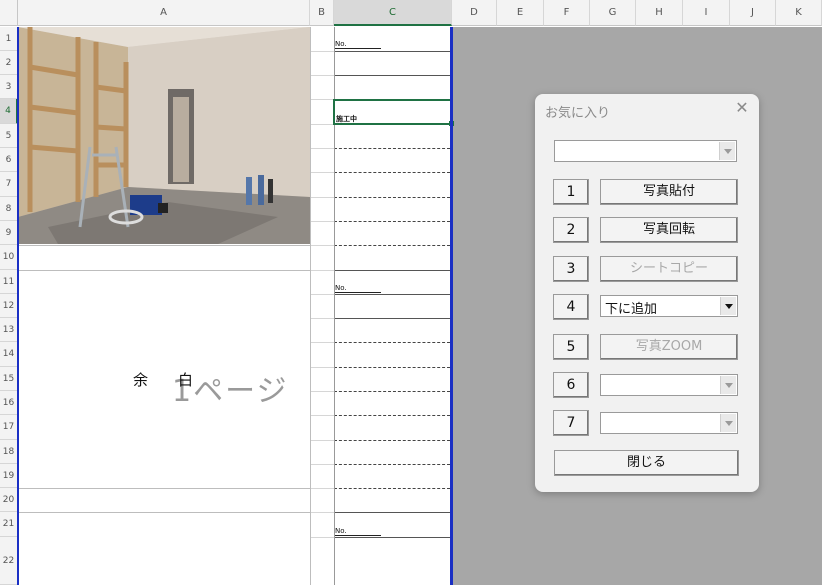  I want to click on row-header-4: 4, so click(9, 111).